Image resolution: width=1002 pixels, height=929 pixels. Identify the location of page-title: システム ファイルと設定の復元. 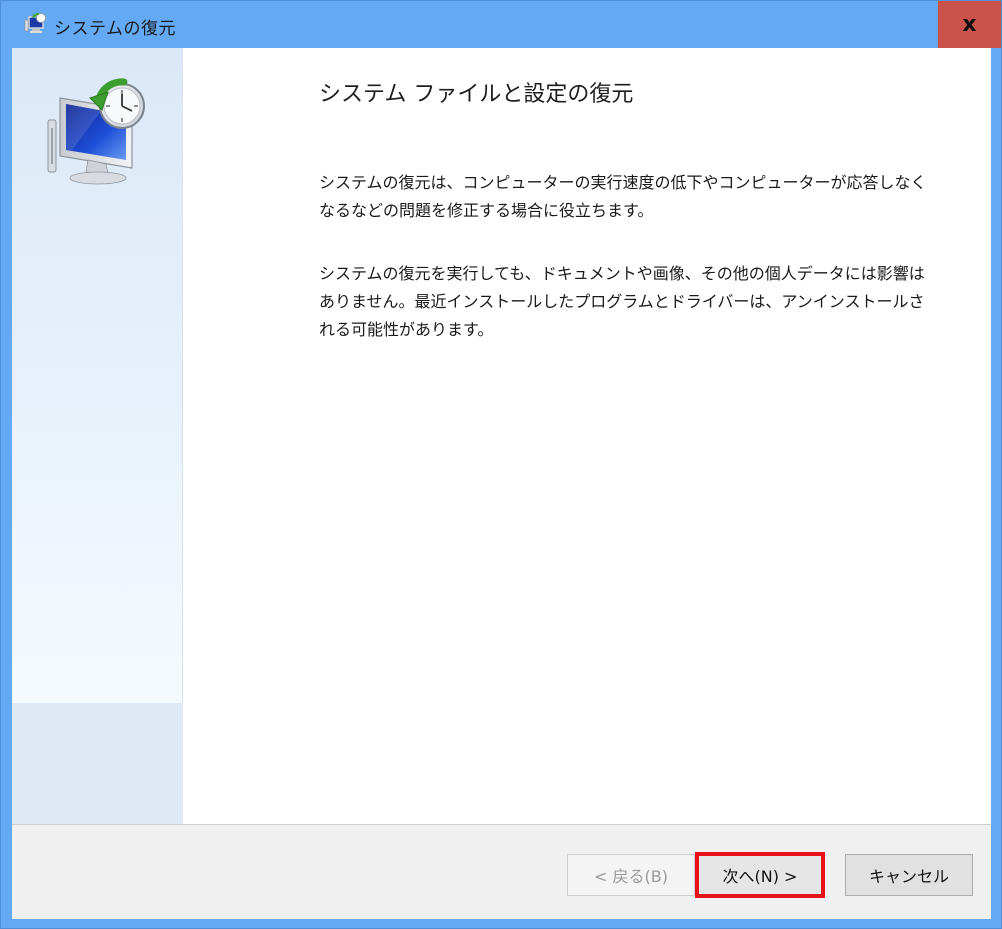
(476, 94).